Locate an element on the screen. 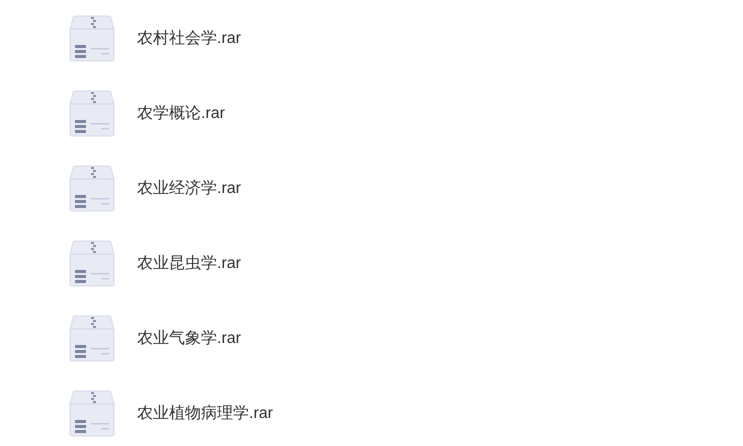 This screenshot has width=743, height=446. file-name: 农业气象学.rar is located at coordinates (189, 338).